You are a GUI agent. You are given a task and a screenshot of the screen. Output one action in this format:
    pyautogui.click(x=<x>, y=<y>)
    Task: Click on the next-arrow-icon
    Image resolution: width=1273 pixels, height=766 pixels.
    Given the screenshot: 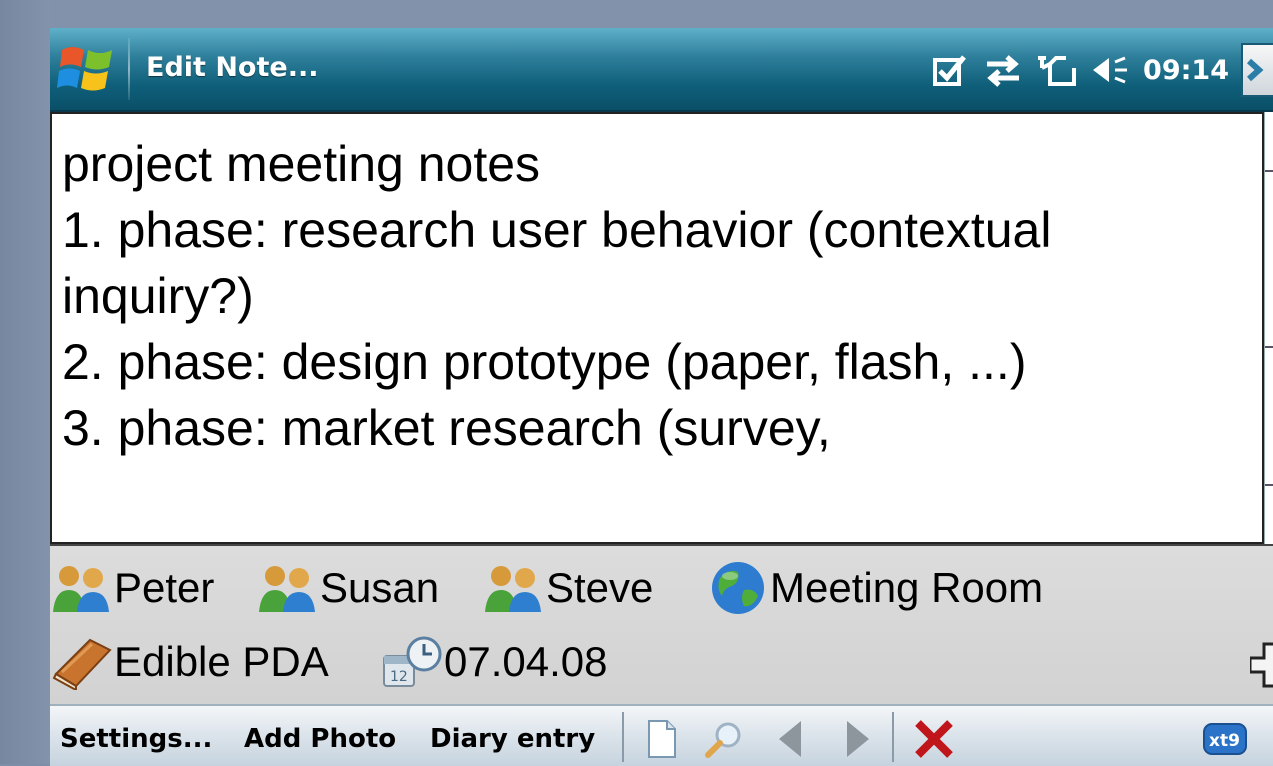 What is the action you would take?
    pyautogui.click(x=858, y=739)
    